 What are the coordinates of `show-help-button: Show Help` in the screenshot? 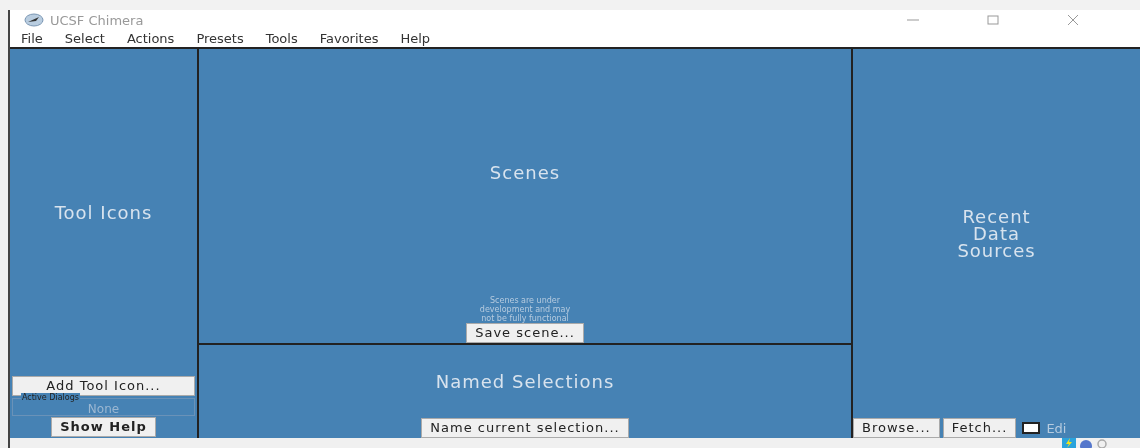 It's located at (103, 427).